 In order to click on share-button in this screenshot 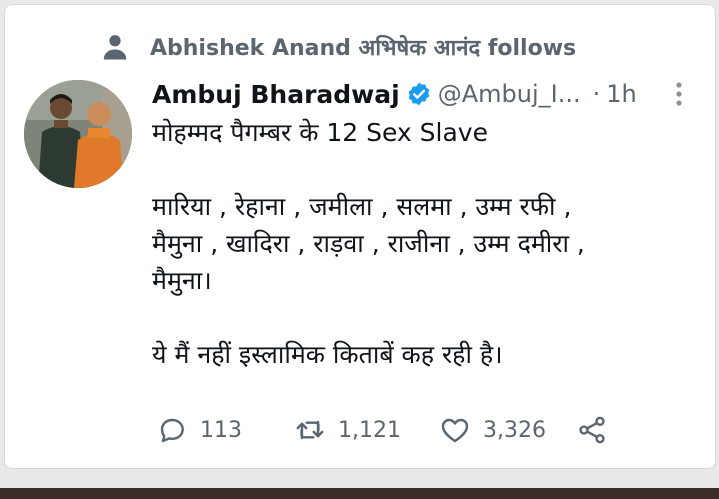, I will do `click(592, 430)`.